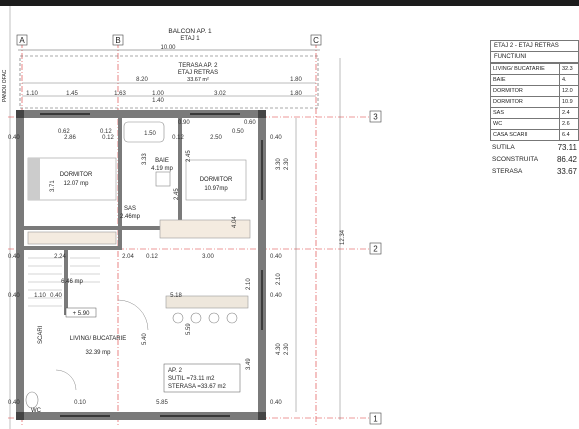  Describe the element at coordinates (120, 94) in the screenshot. I see `dim-td-2: 1.63` at that location.